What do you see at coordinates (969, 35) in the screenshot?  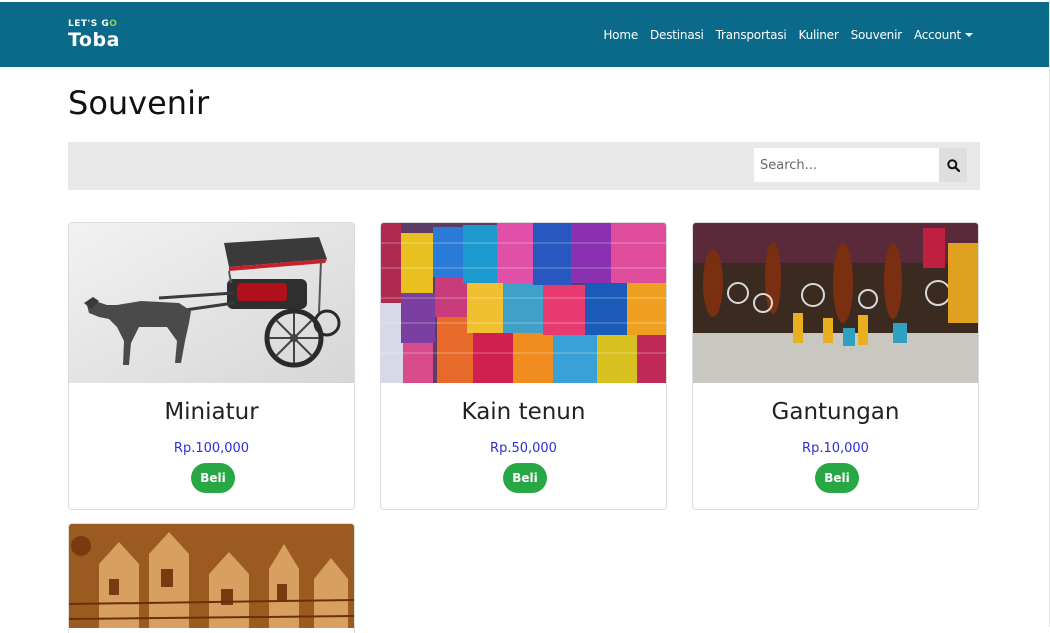 I see `caret-down-icon` at bounding box center [969, 35].